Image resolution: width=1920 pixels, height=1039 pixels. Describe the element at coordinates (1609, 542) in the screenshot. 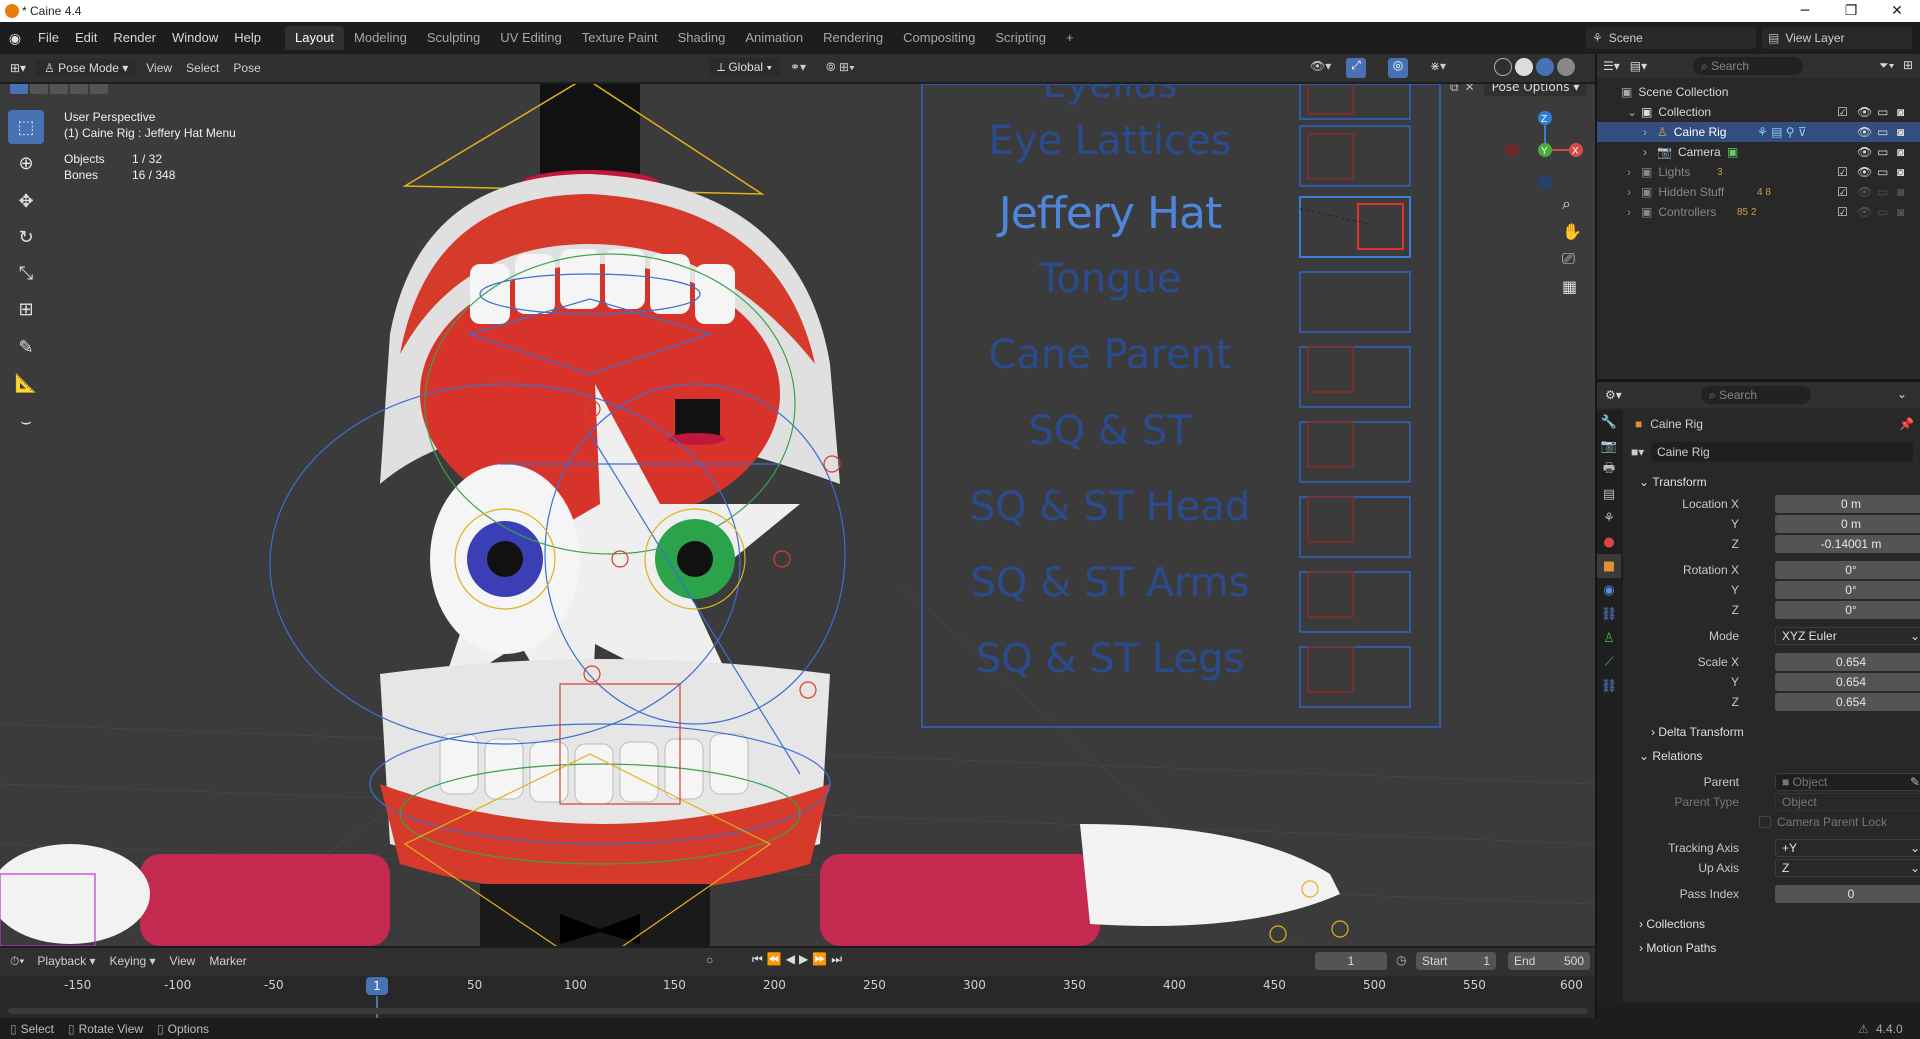

I see `world-tab-icon: ●` at that location.